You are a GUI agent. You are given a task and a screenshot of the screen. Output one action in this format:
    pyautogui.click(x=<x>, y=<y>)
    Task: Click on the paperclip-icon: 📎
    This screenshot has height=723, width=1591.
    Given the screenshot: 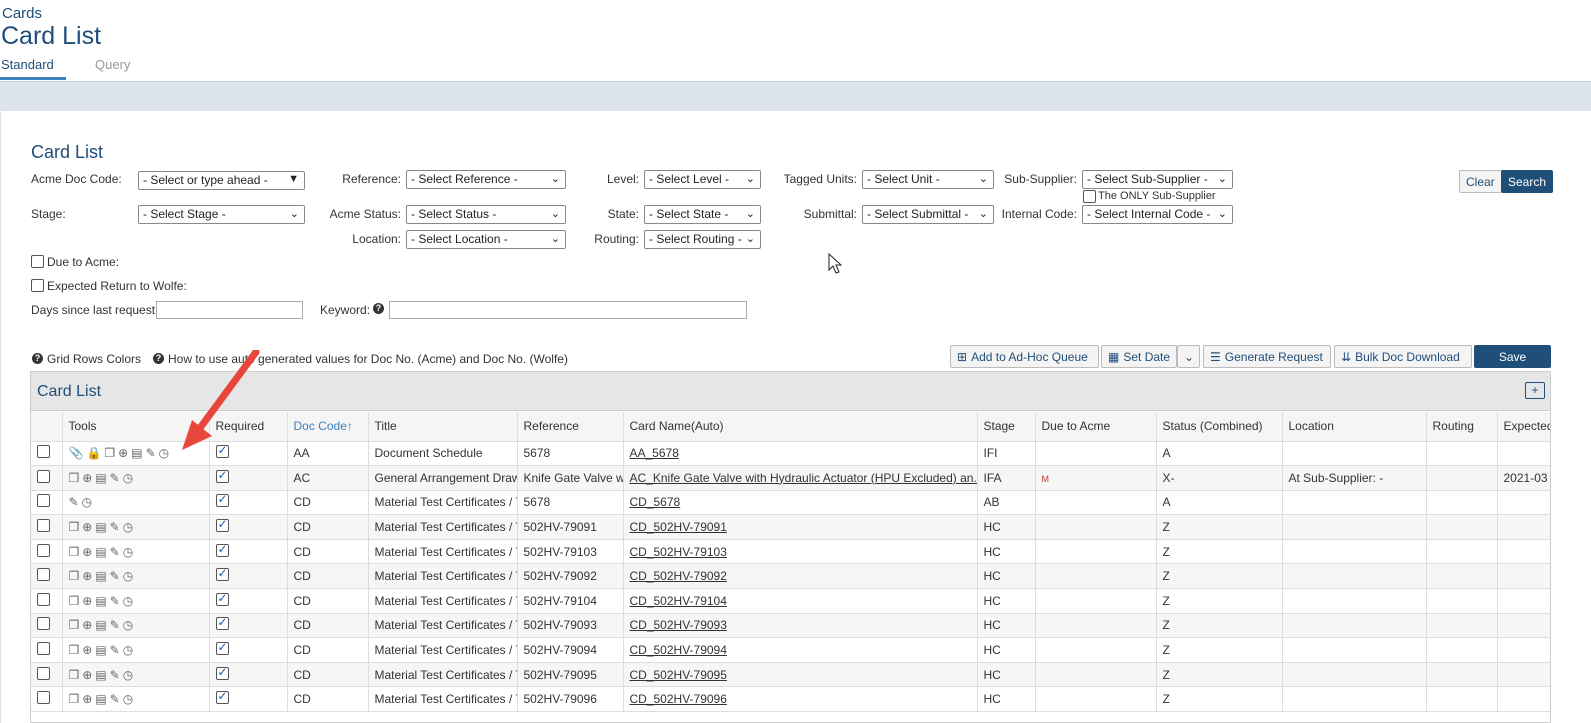 What is the action you would take?
    pyautogui.click(x=78, y=453)
    